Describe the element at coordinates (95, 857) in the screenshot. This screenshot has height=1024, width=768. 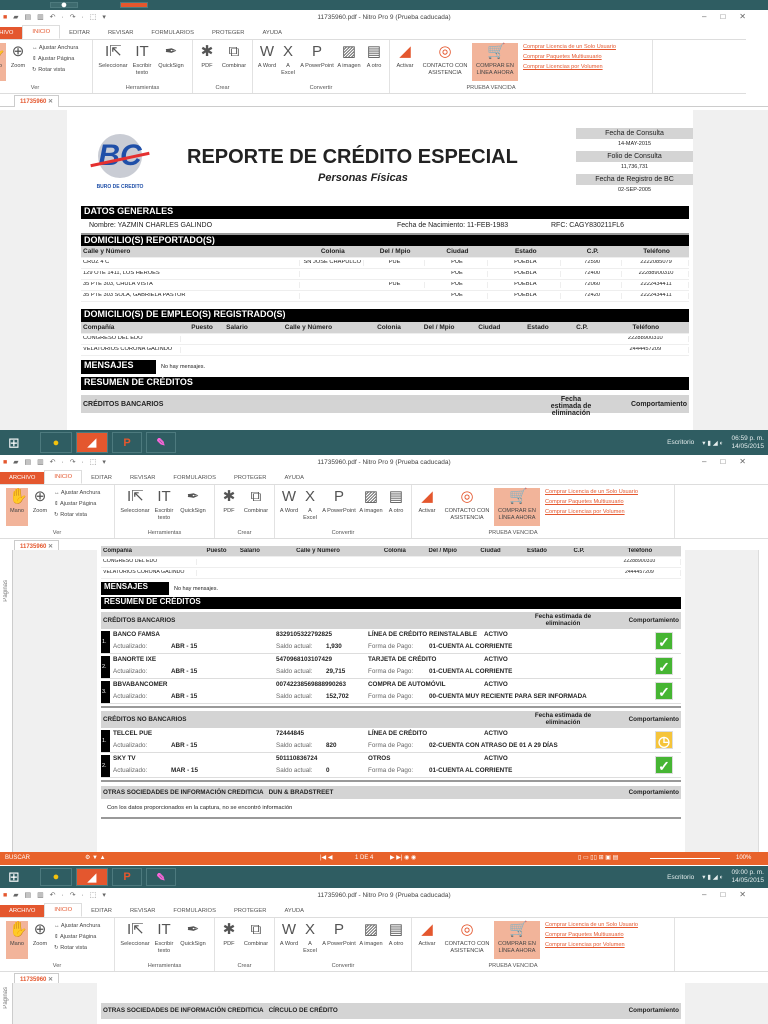
I see `find-nav-icons: ⚙ ▼ ▲` at that location.